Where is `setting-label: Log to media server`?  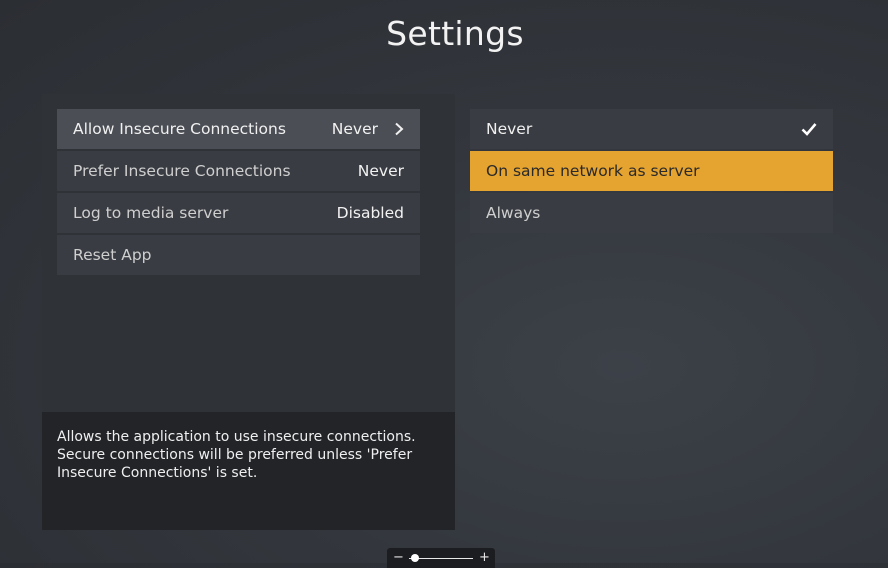 setting-label: Log to media server is located at coordinates (151, 213).